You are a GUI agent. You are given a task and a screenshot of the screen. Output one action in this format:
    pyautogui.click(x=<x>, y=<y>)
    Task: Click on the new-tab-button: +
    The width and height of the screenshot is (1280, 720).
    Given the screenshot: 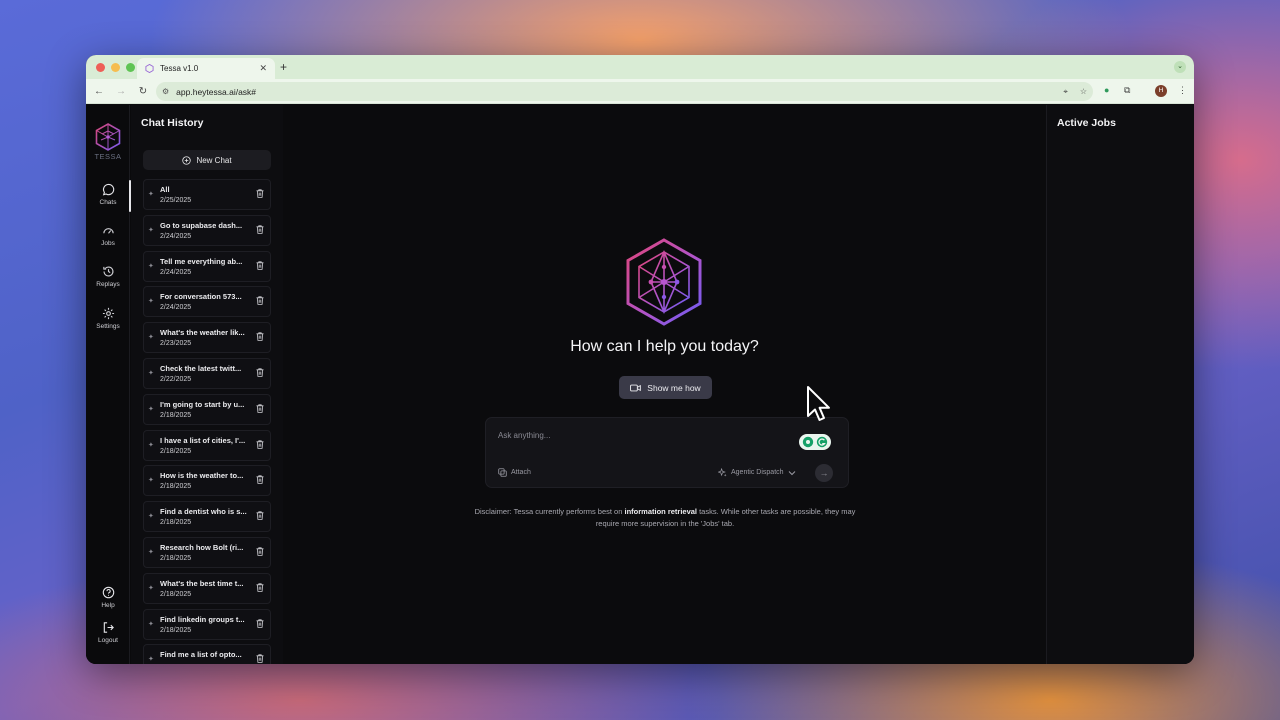 What is the action you would take?
    pyautogui.click(x=283, y=67)
    